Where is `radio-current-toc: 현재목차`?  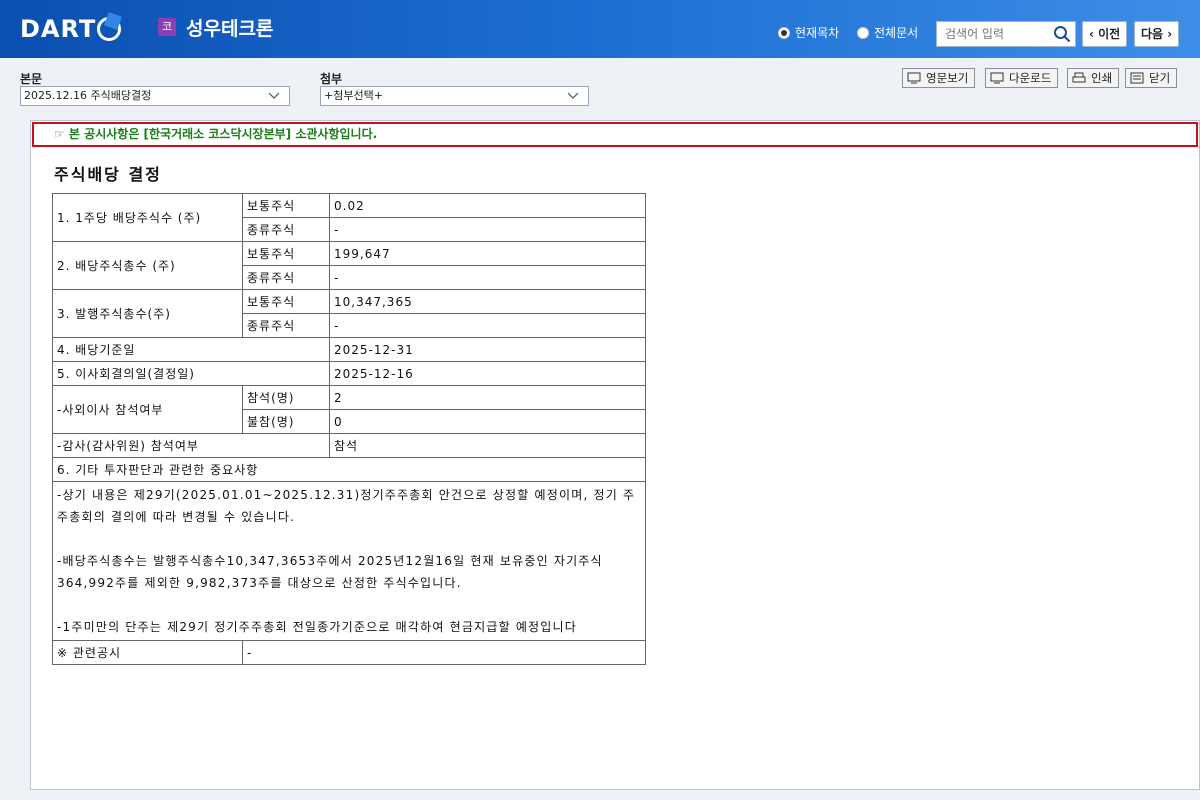 radio-current-toc: 현재목차 is located at coordinates (808, 32).